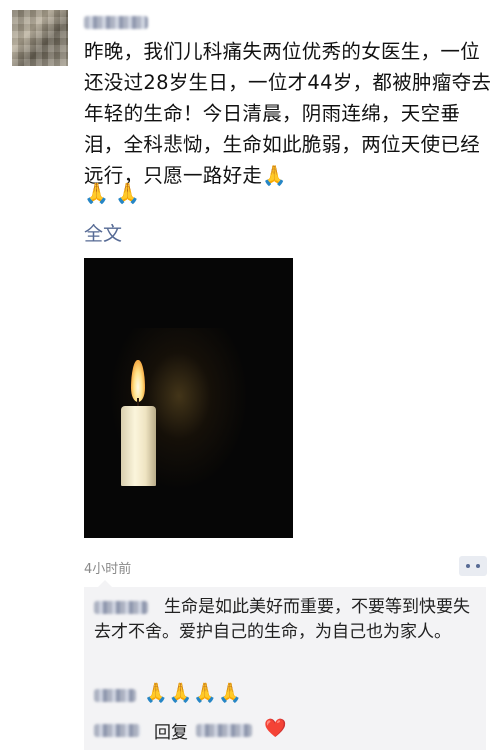  Describe the element at coordinates (275, 728) in the screenshot. I see `comment-3-text: ❤️` at that location.